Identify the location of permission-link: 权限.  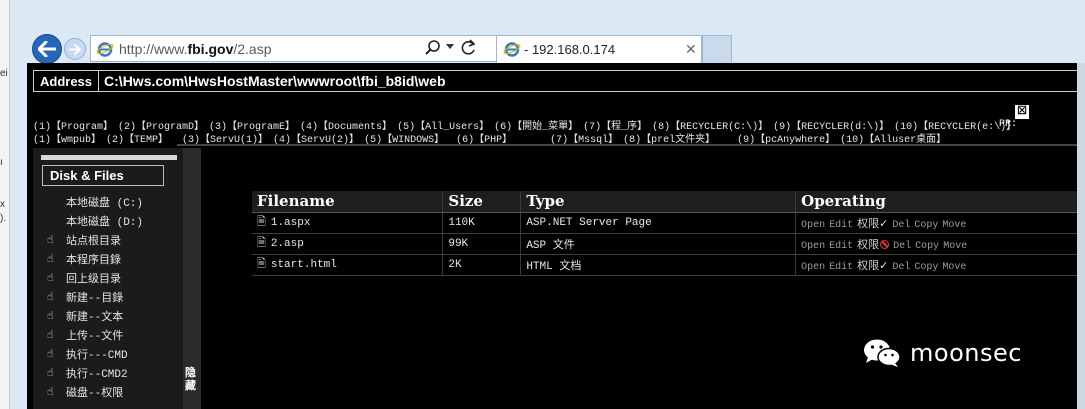
(873, 244).